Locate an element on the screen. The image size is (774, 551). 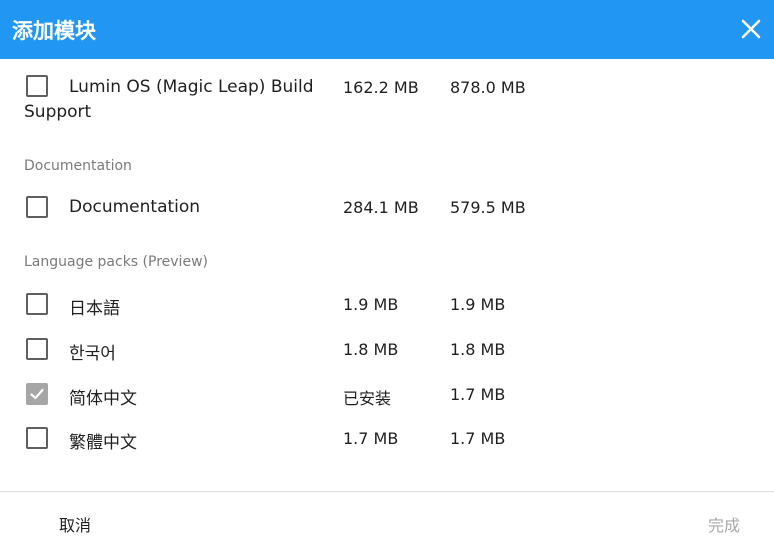
section-title-documentation: Documentation is located at coordinates (78, 166).